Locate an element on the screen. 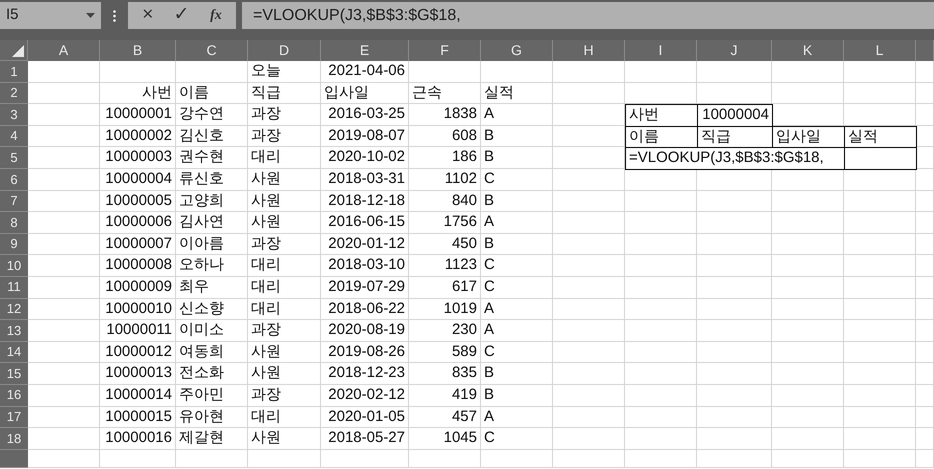  sheet-cell: 230 is located at coordinates (445, 331).